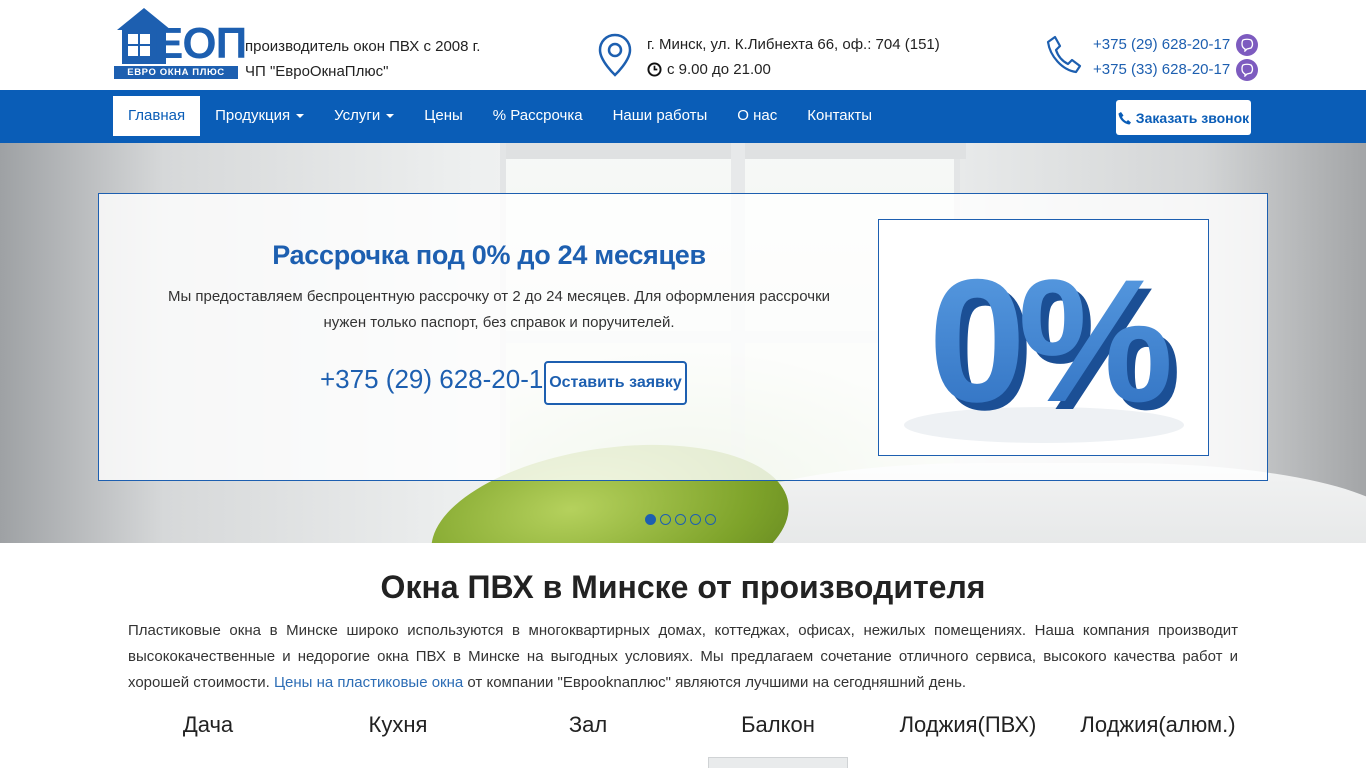  I want to click on nav-label: Продукция, so click(253, 115).